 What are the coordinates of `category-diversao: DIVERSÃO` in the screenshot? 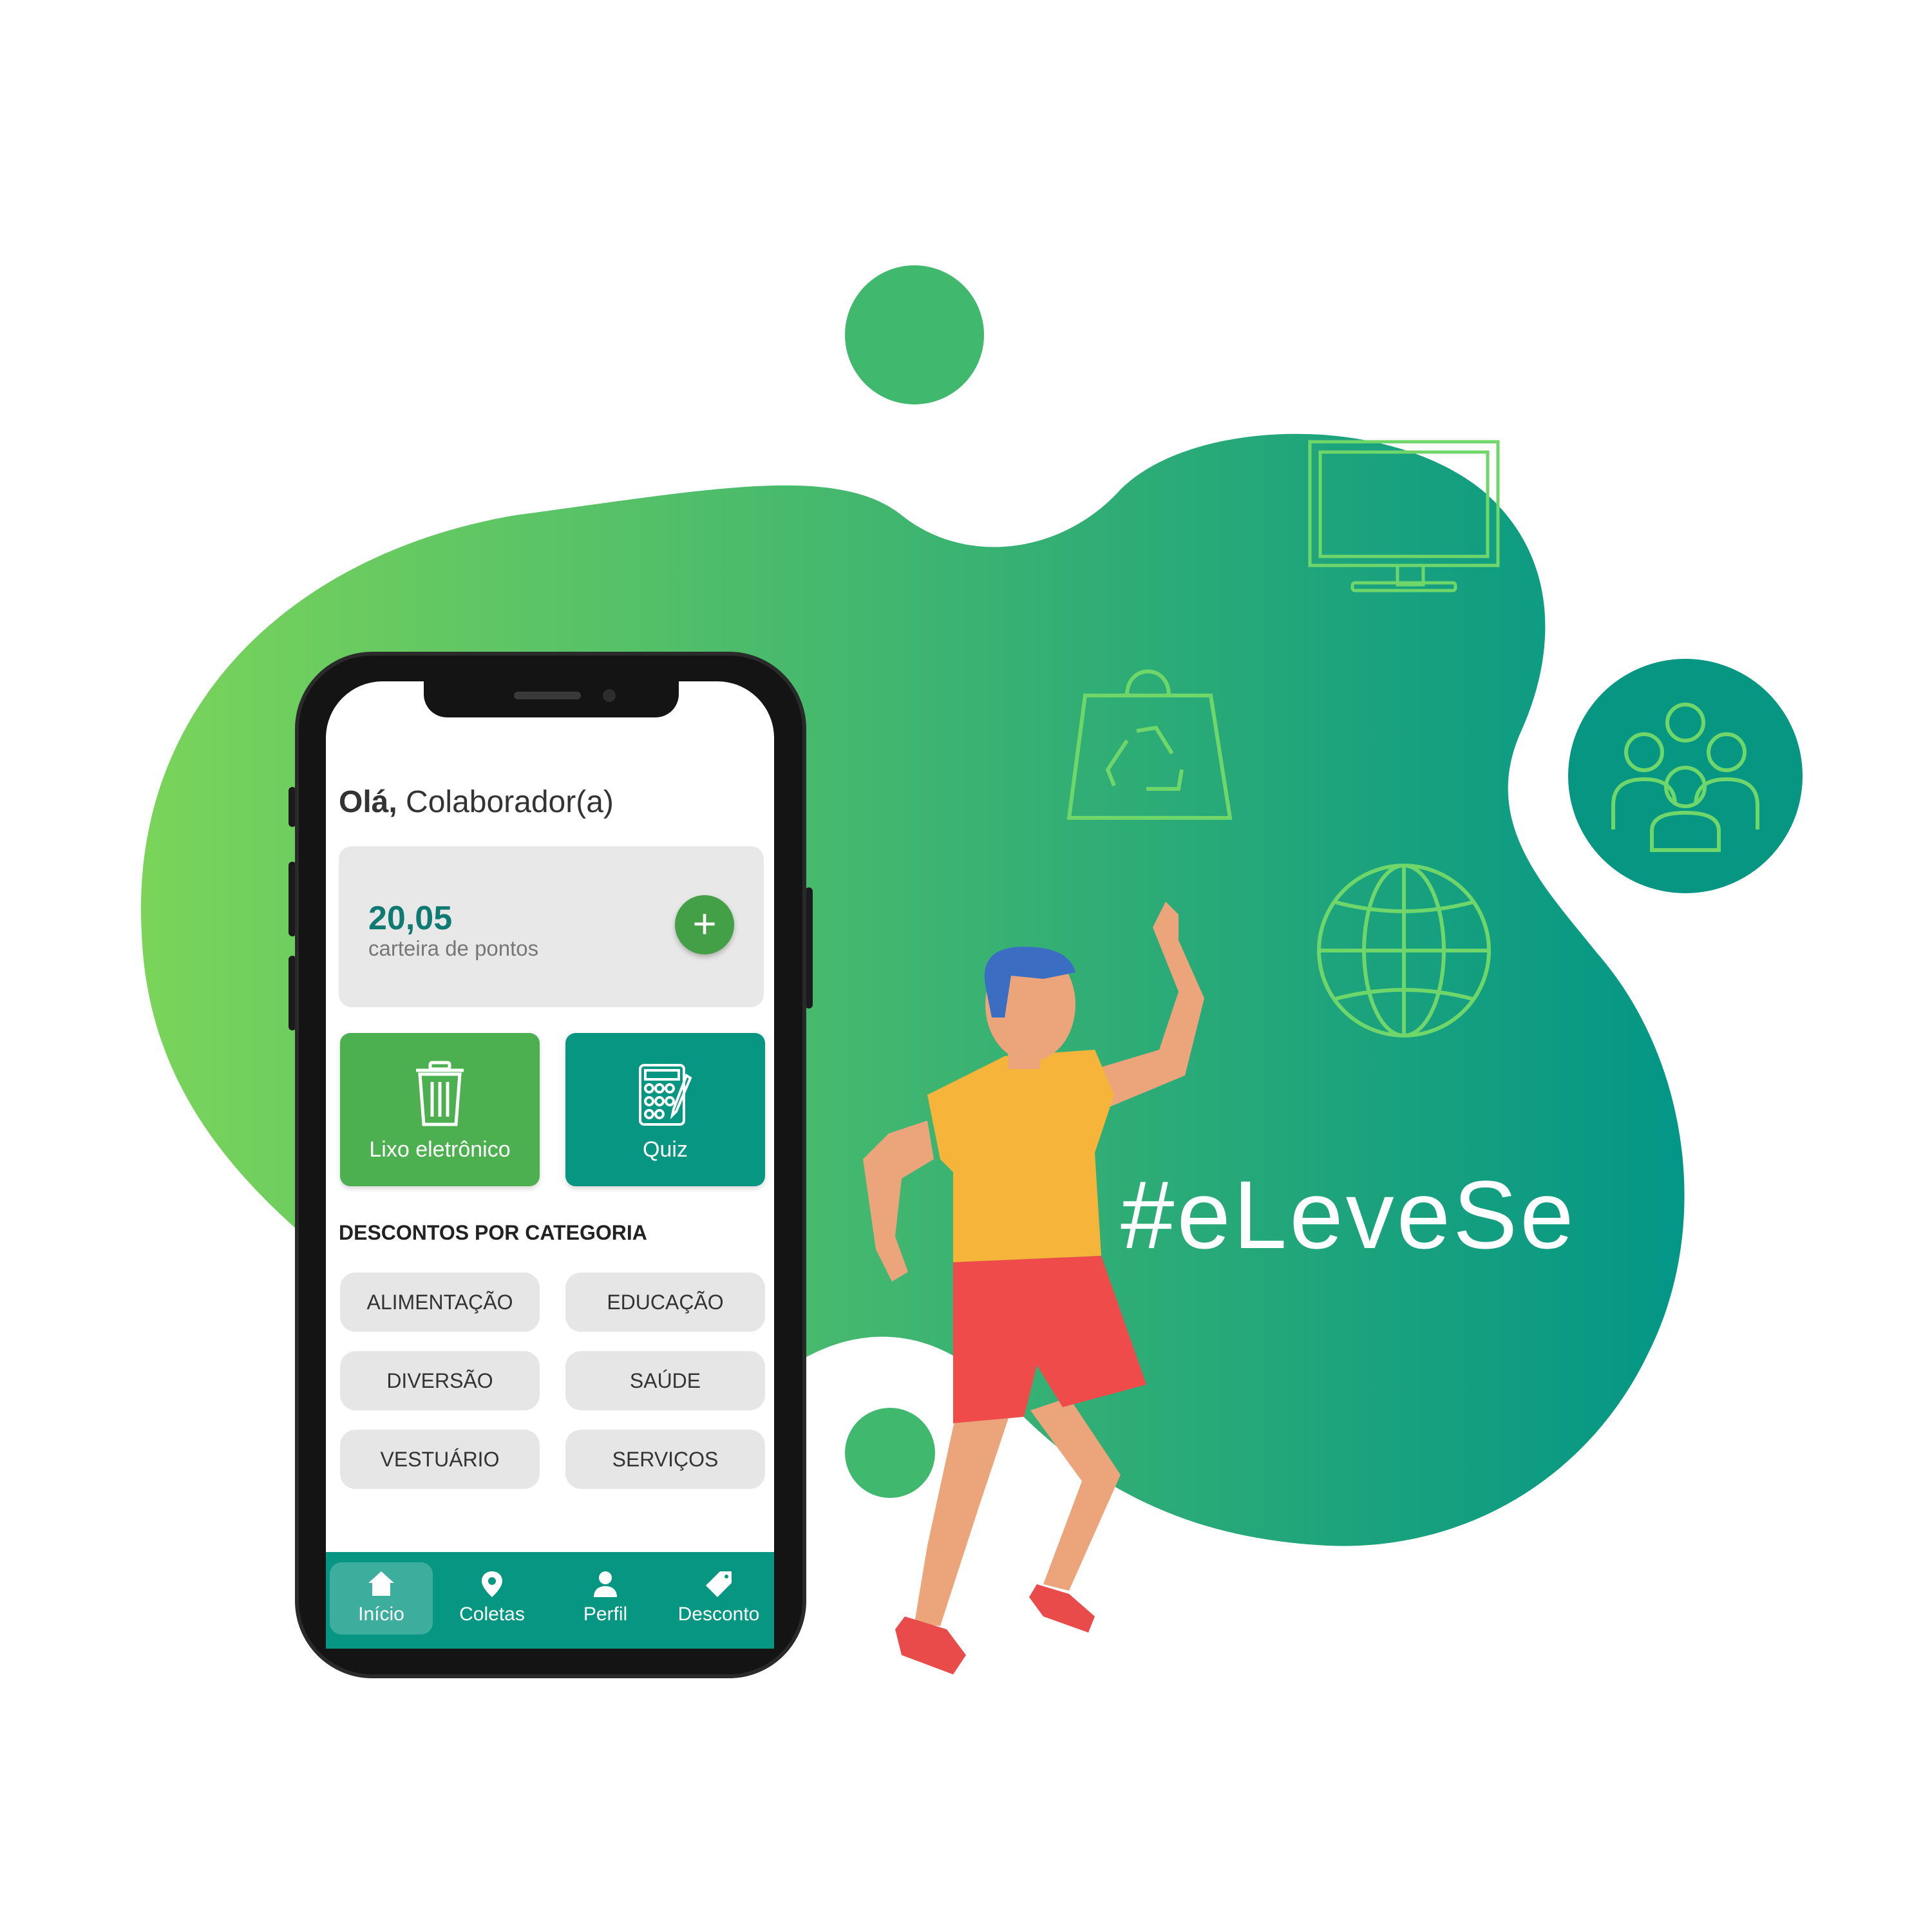 It's located at (440, 1380).